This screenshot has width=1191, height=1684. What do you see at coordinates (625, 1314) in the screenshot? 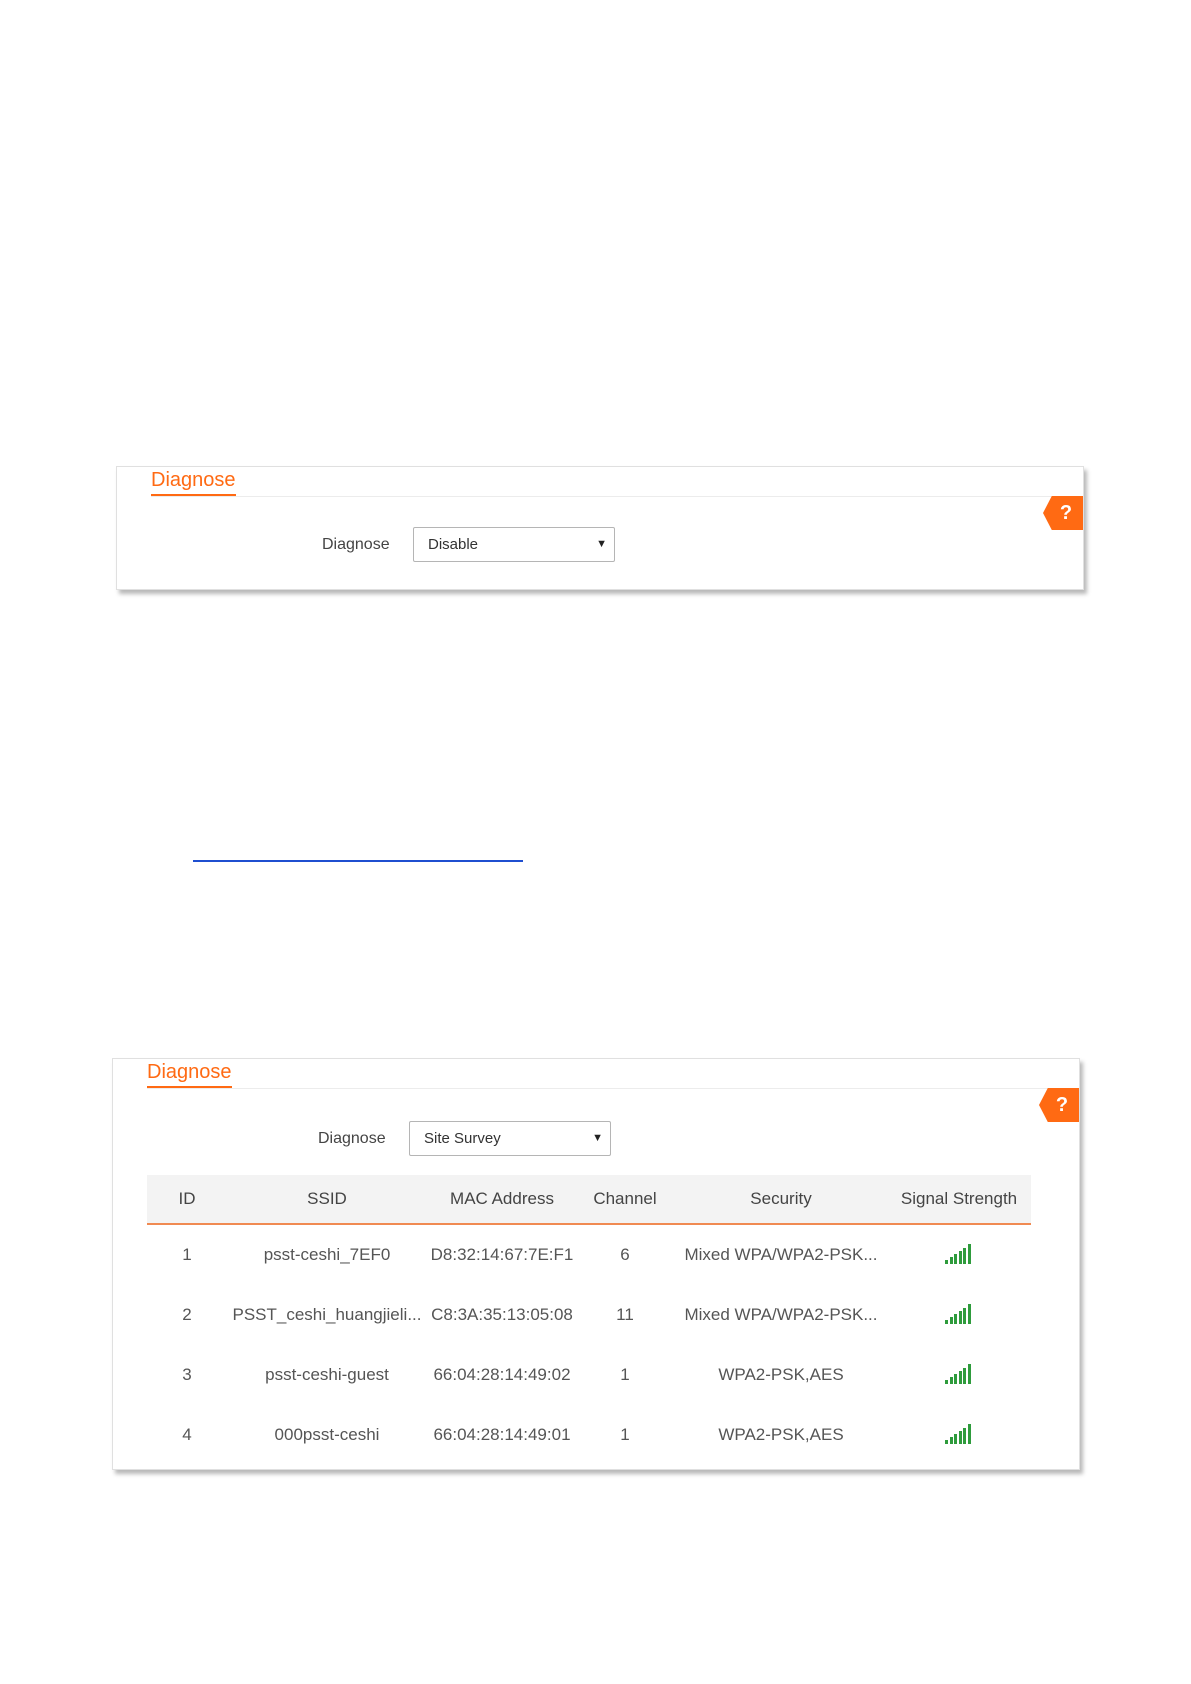
I see `cell-channel: 11` at bounding box center [625, 1314].